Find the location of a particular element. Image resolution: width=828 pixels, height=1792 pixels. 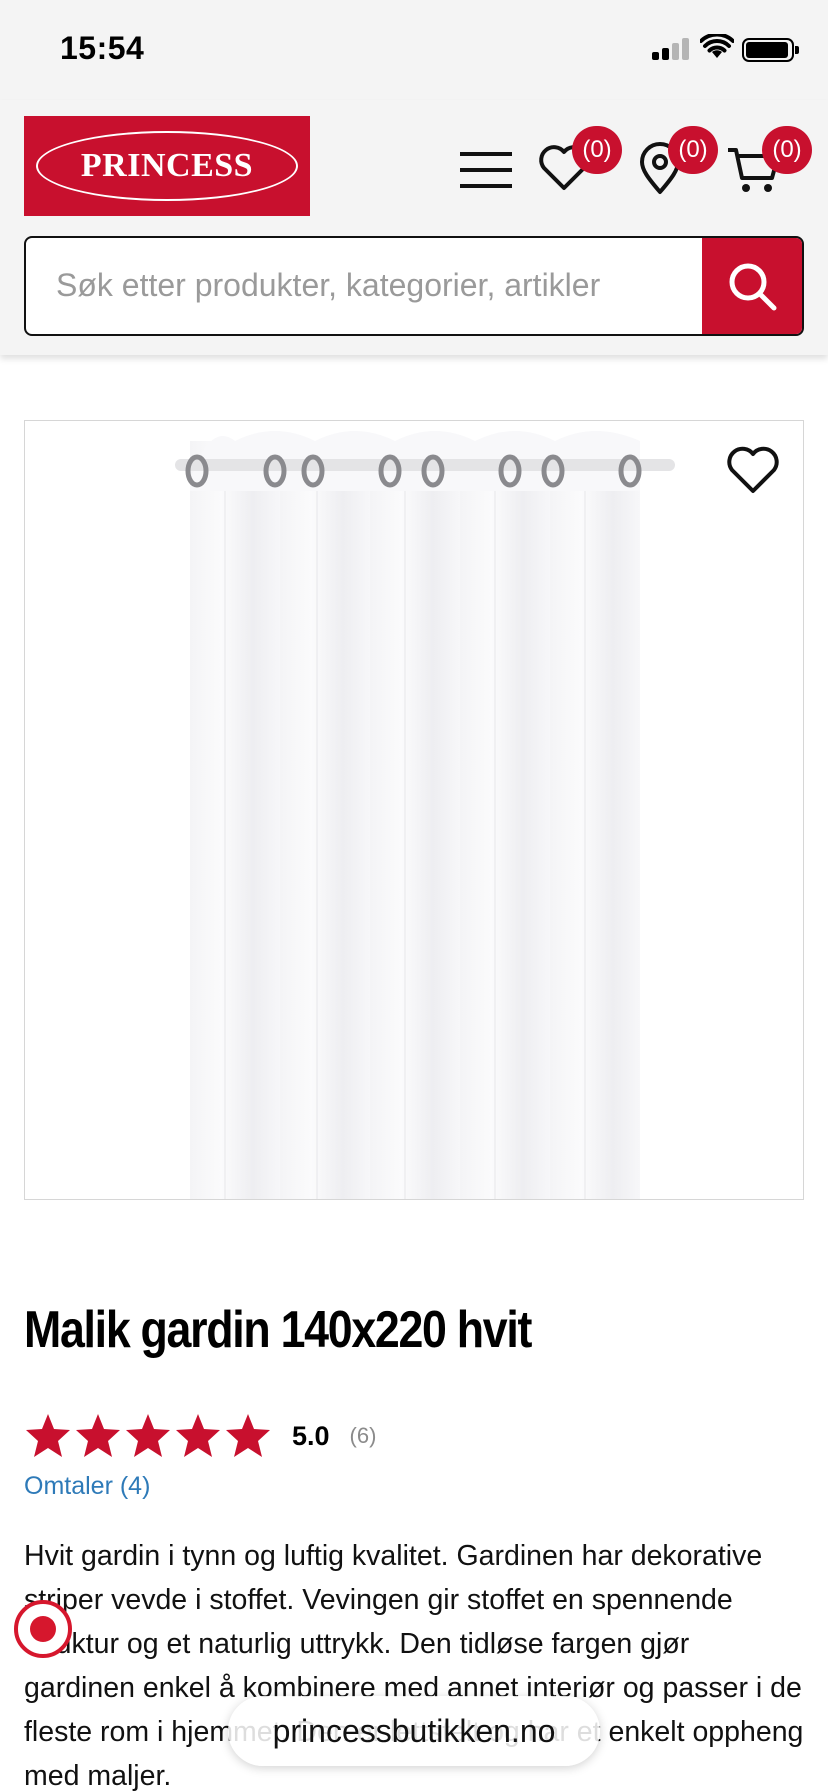

chat-widget-button is located at coordinates (43, 1629).